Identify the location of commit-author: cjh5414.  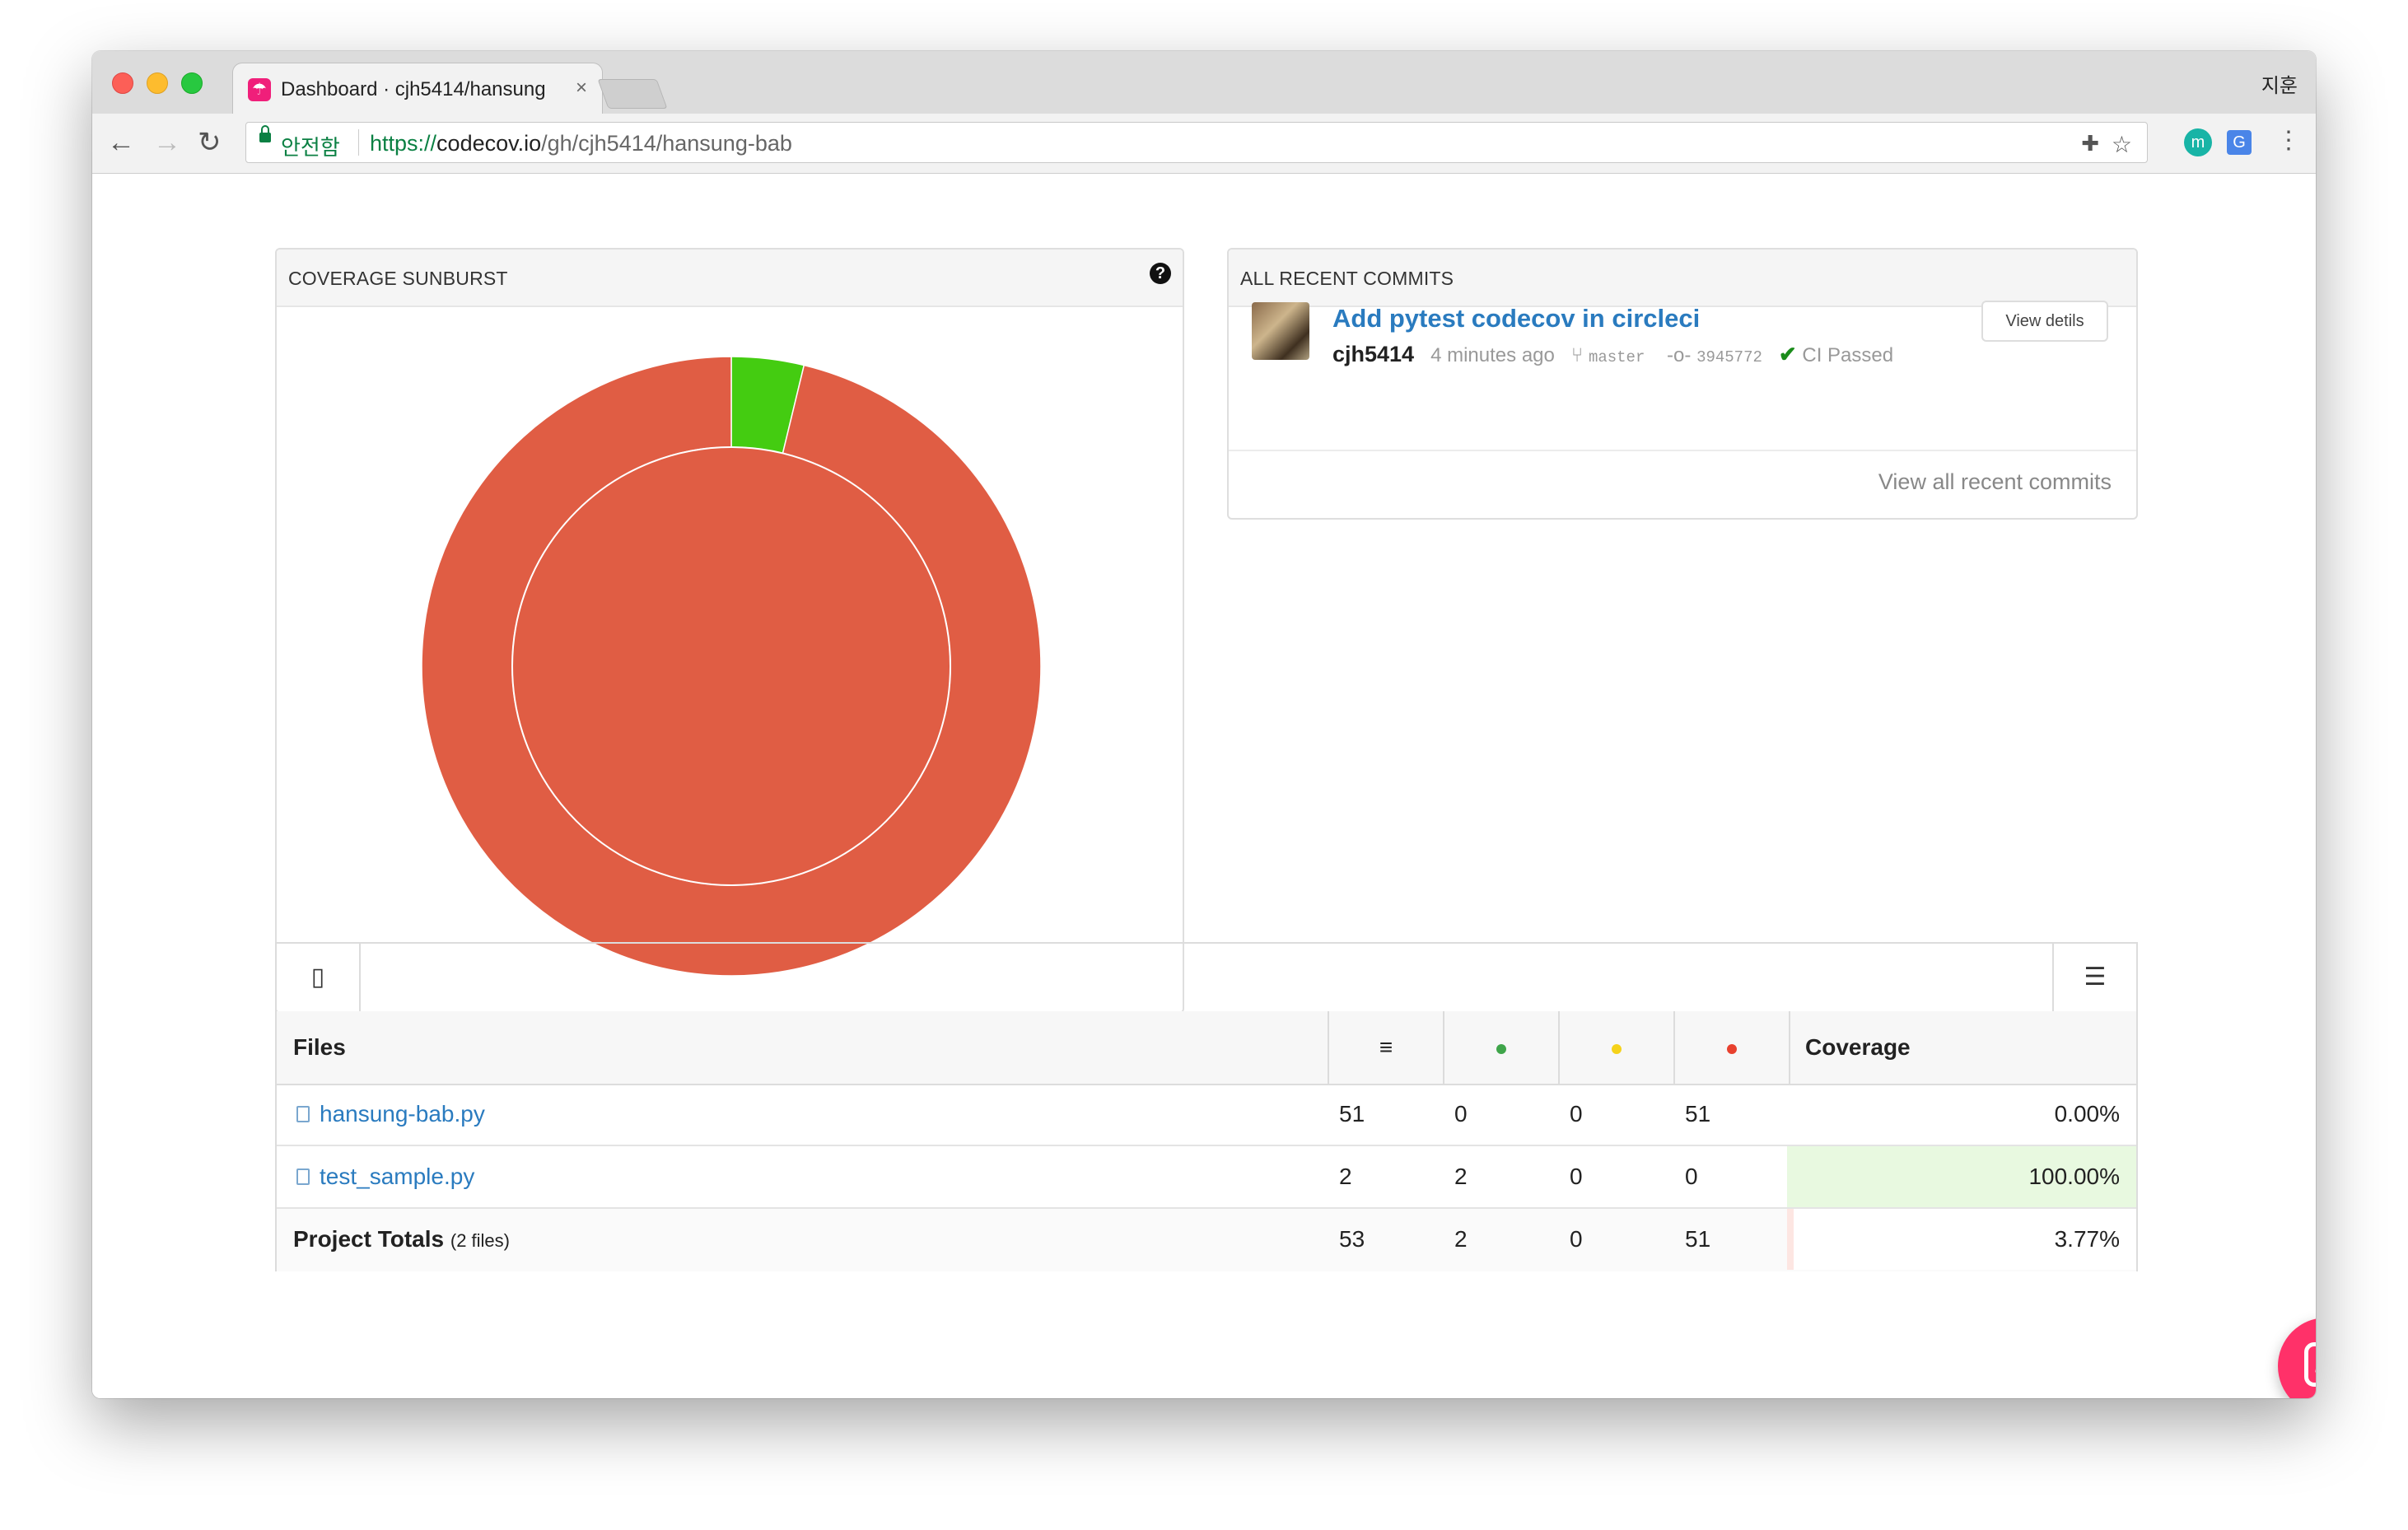
(1373, 354).